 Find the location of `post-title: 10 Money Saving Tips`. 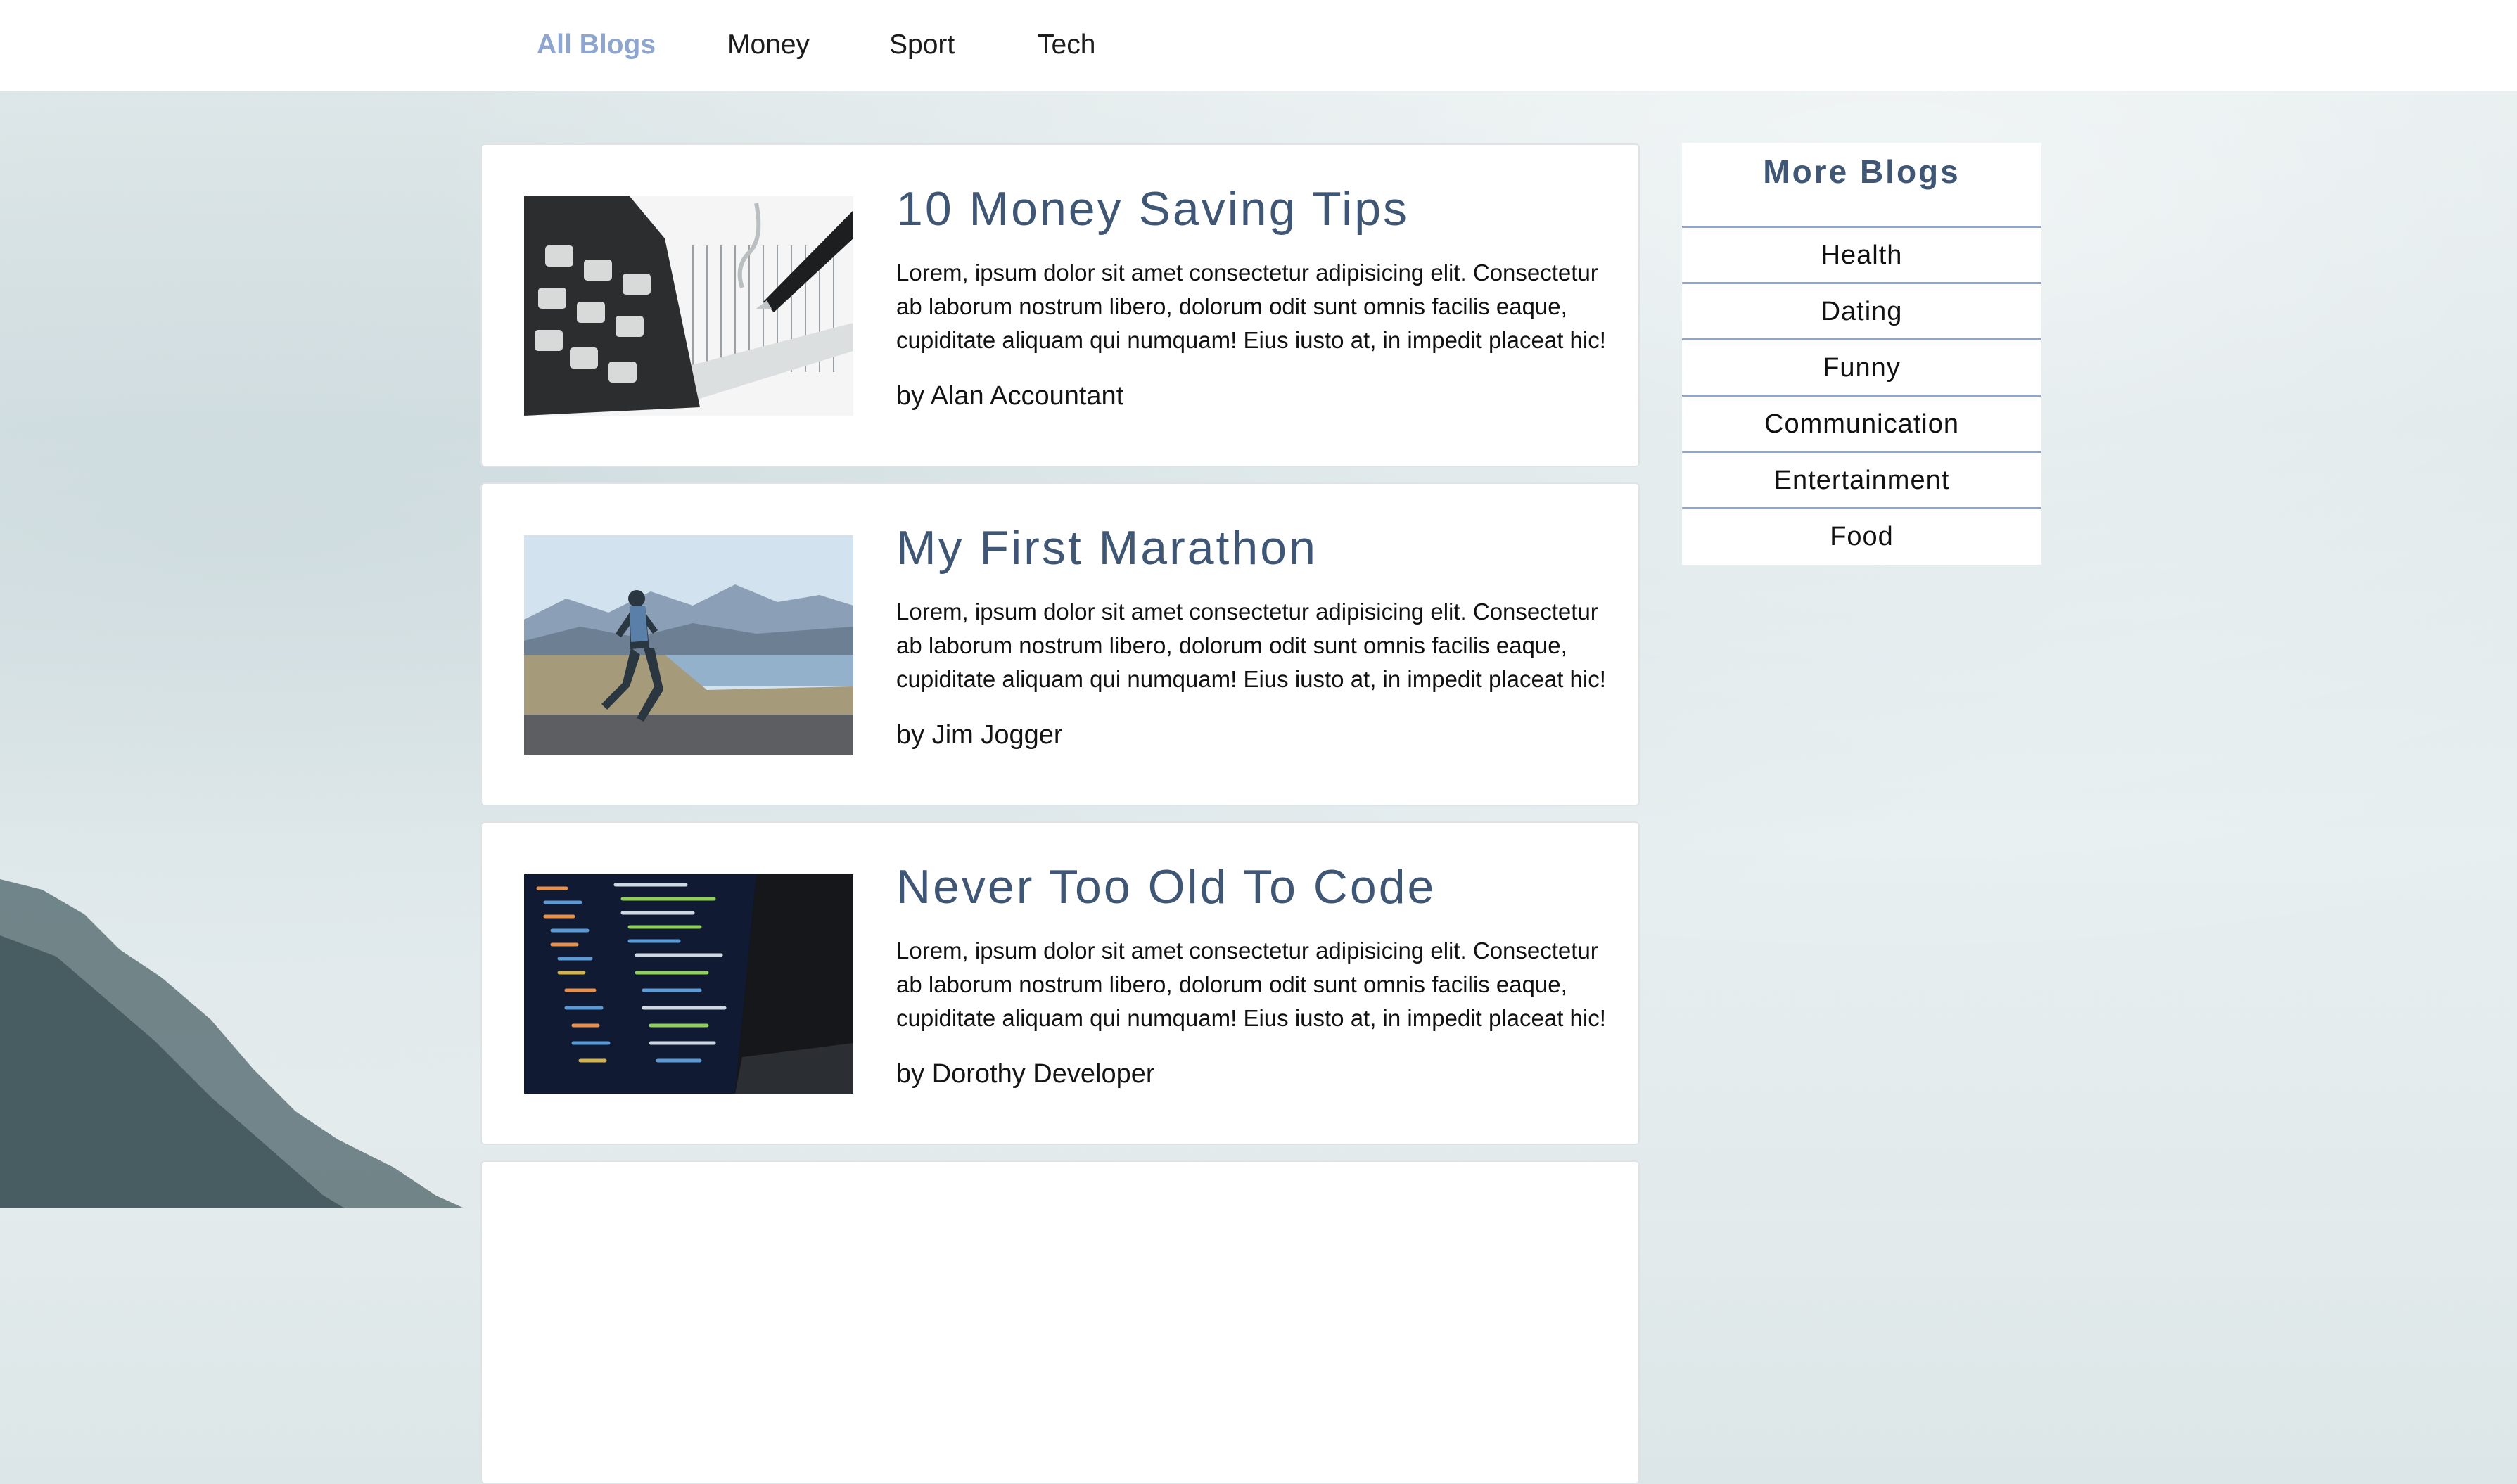

post-title: 10 Money Saving Tips is located at coordinates (1152, 208).